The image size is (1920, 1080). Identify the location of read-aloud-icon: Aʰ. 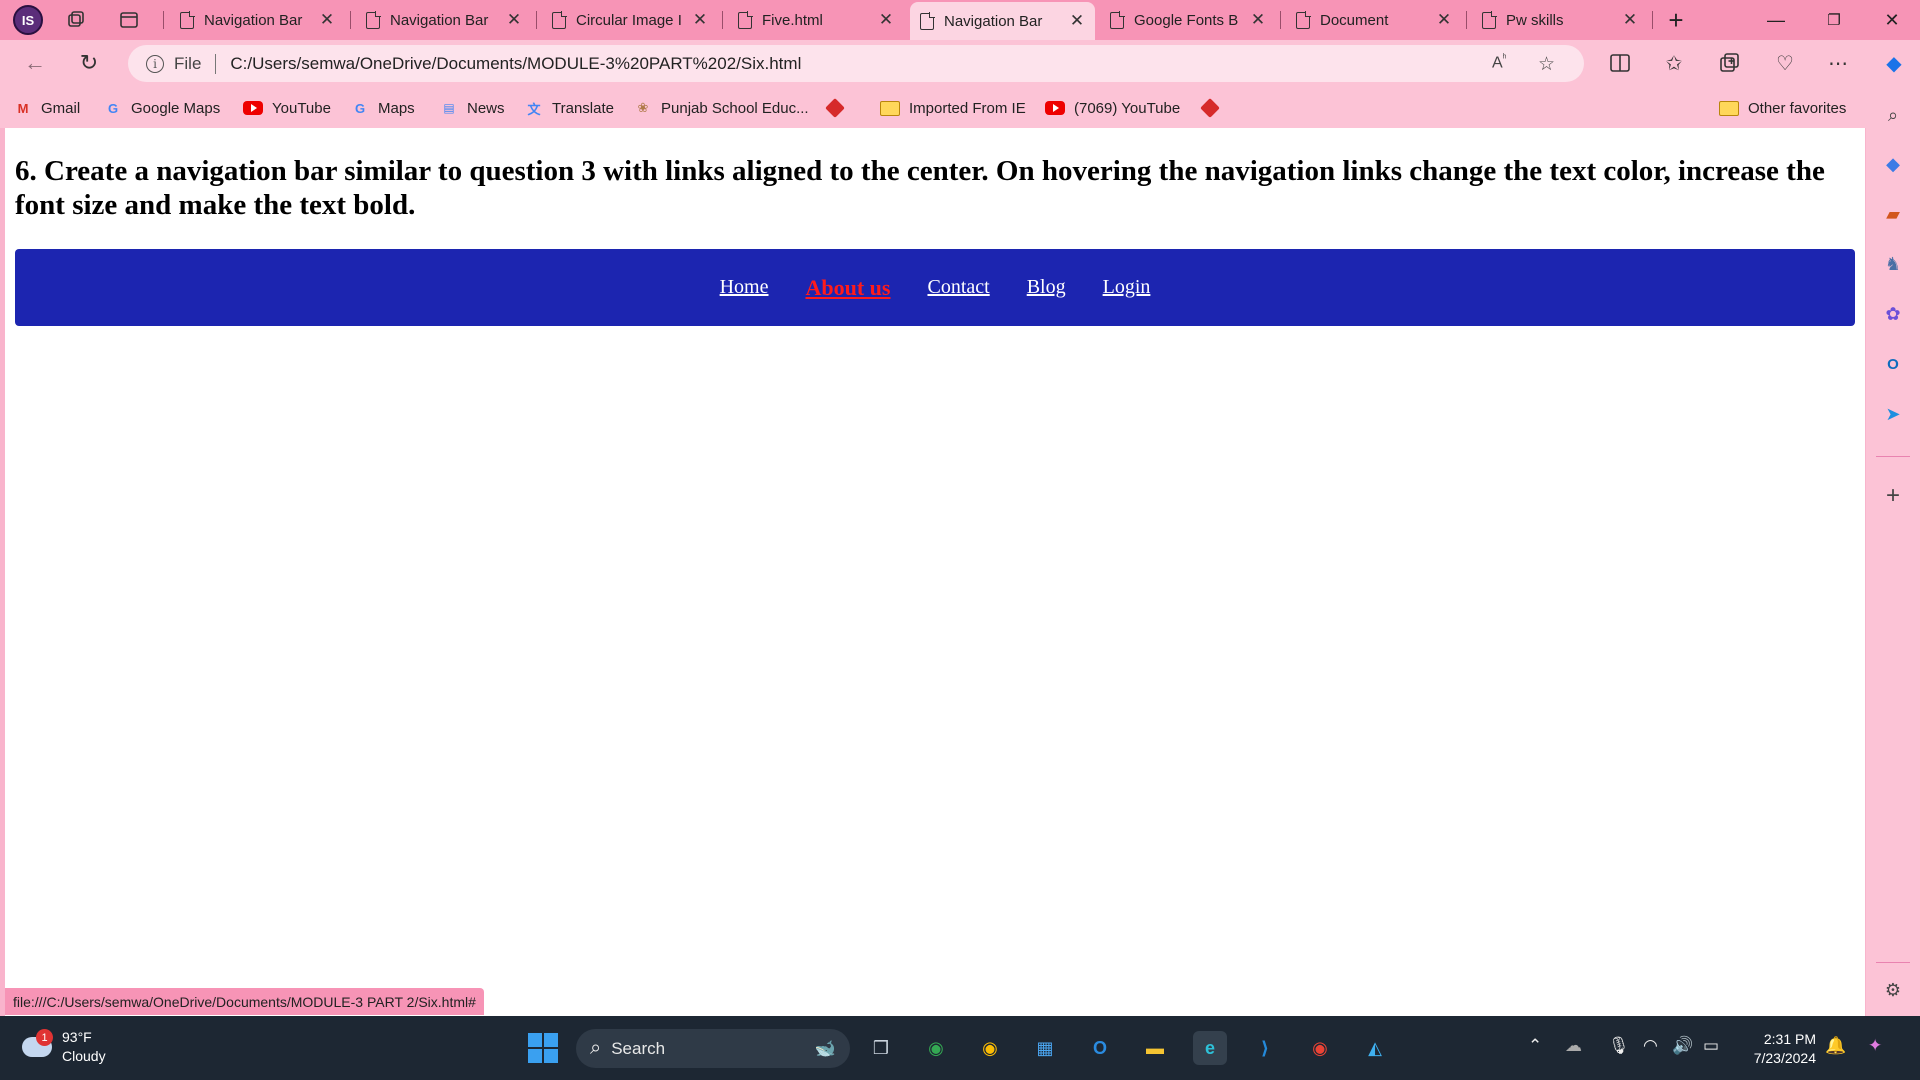
(1499, 62).